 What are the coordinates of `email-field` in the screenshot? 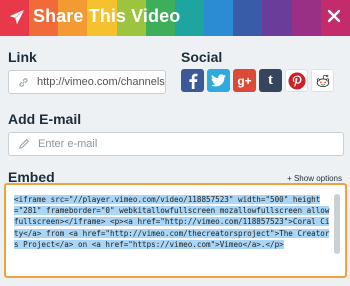 It's located at (176, 144).